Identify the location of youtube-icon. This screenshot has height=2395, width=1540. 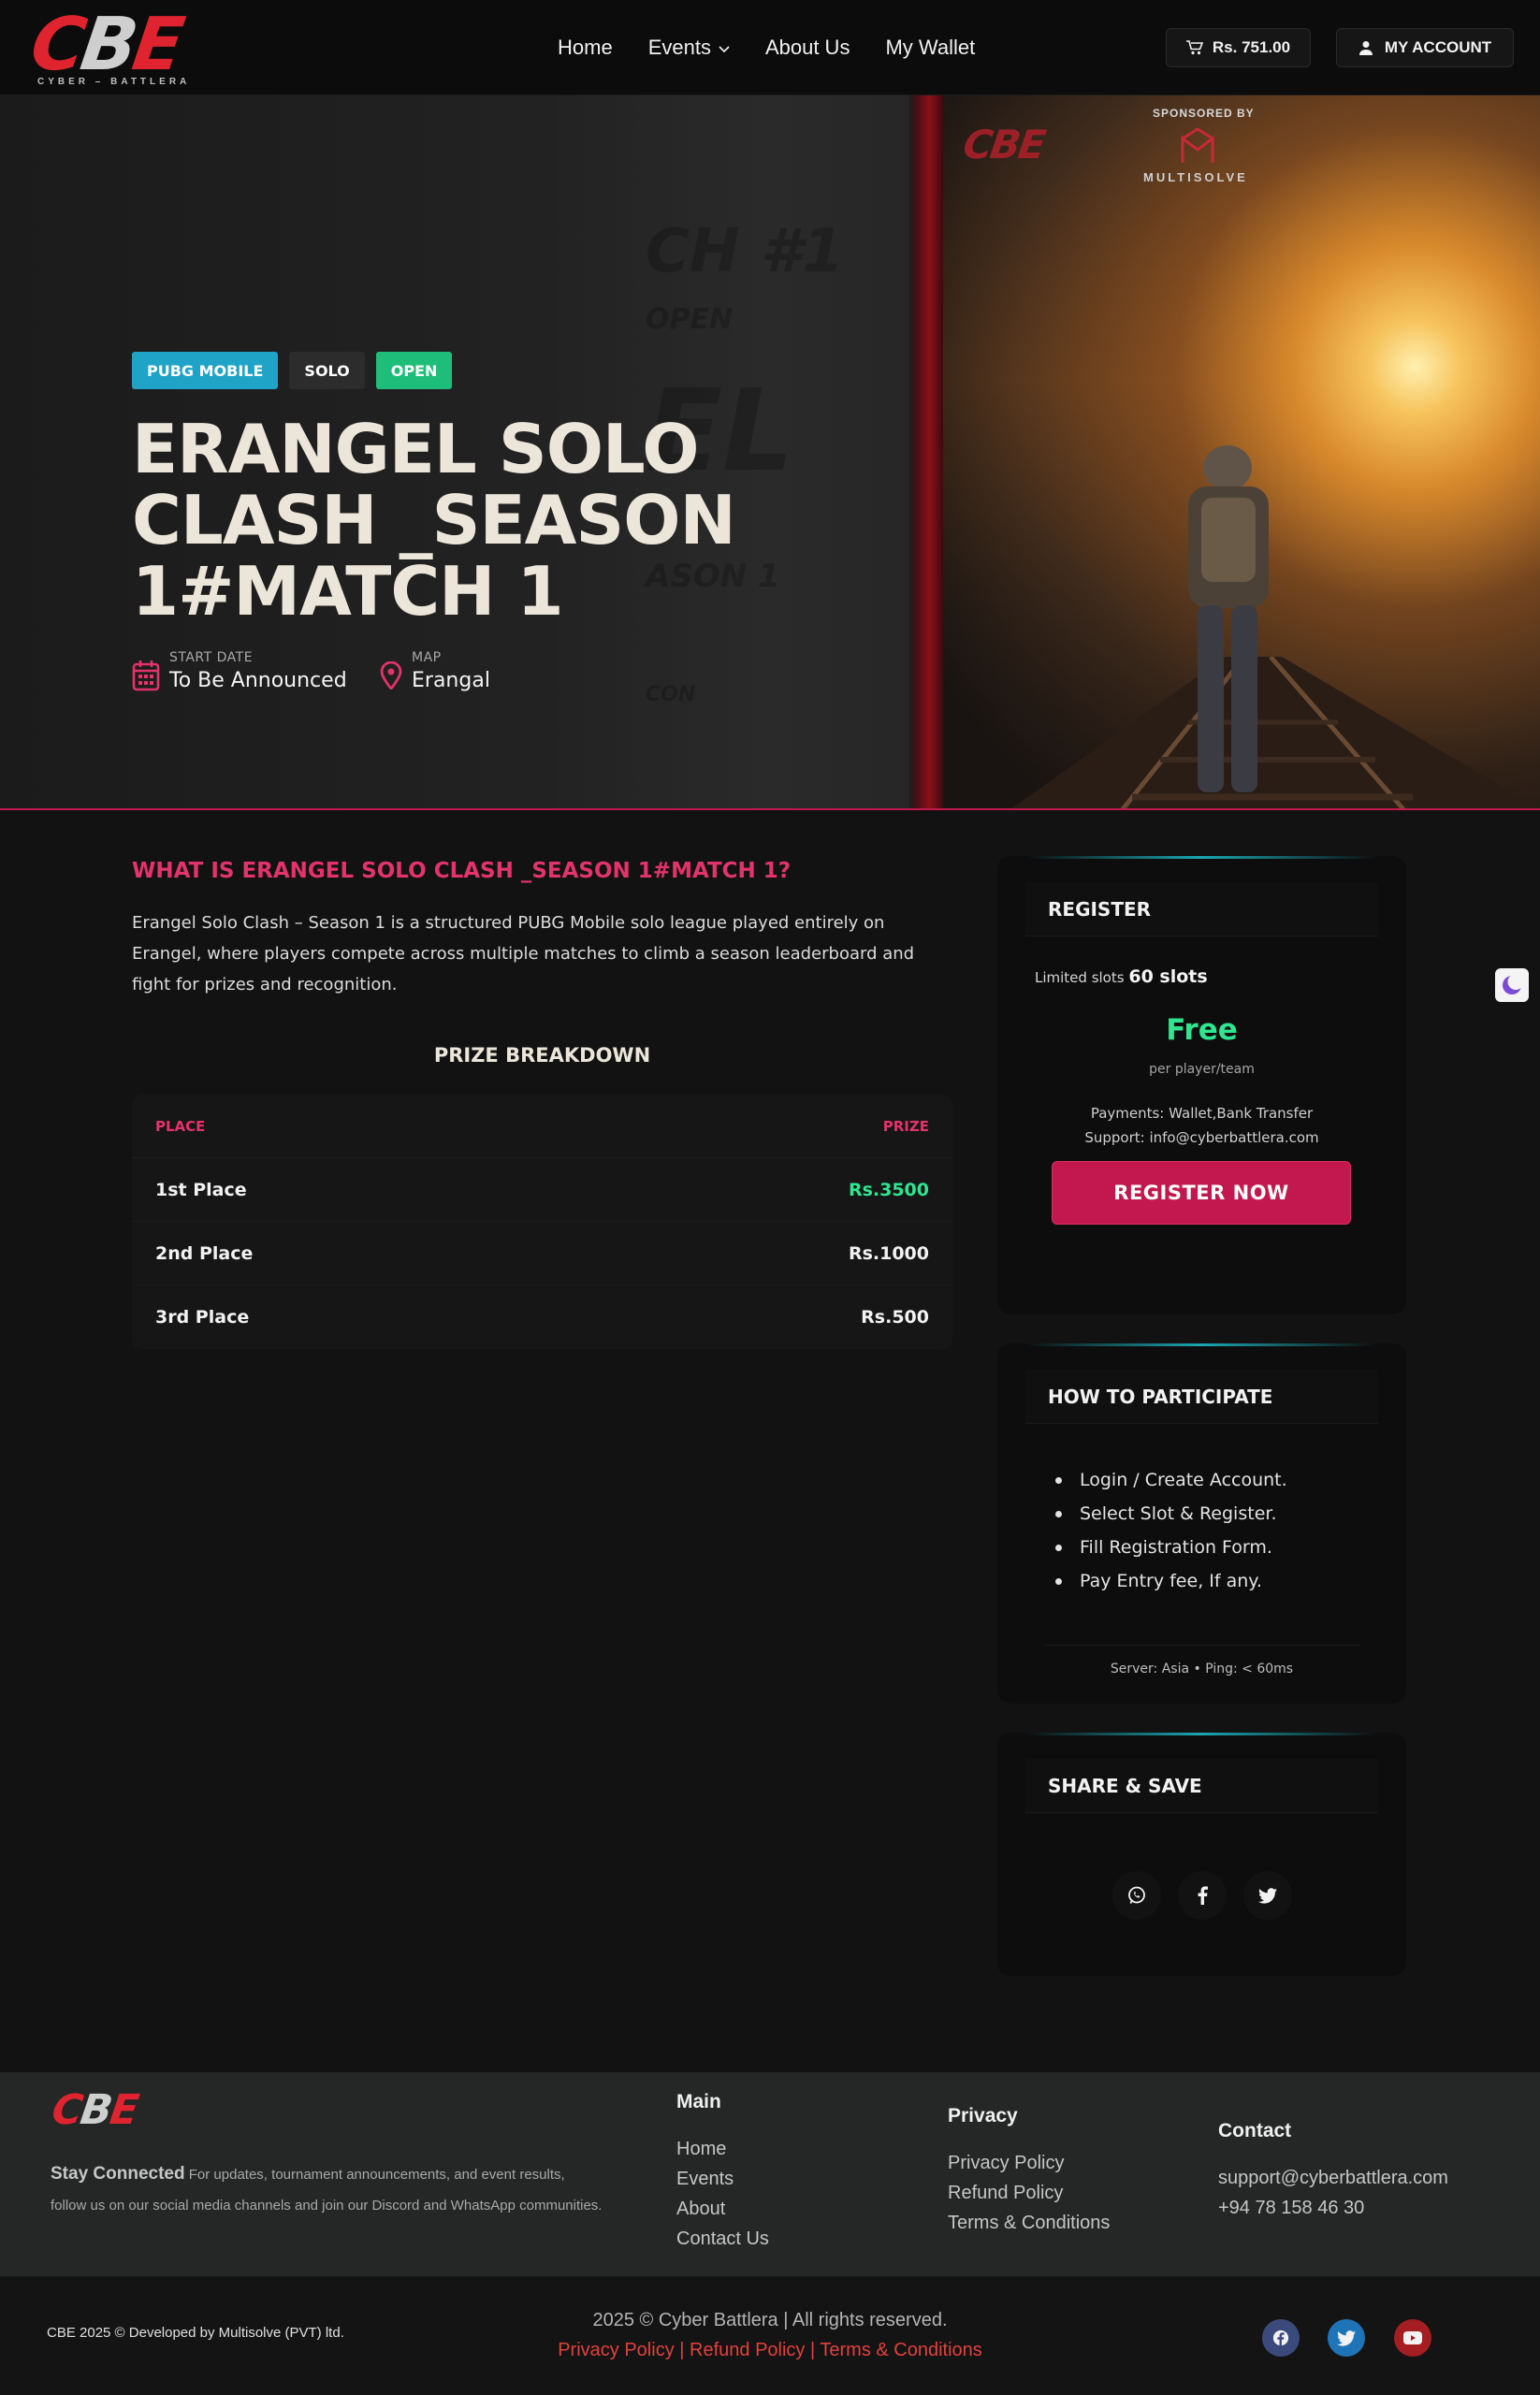
(1413, 2337).